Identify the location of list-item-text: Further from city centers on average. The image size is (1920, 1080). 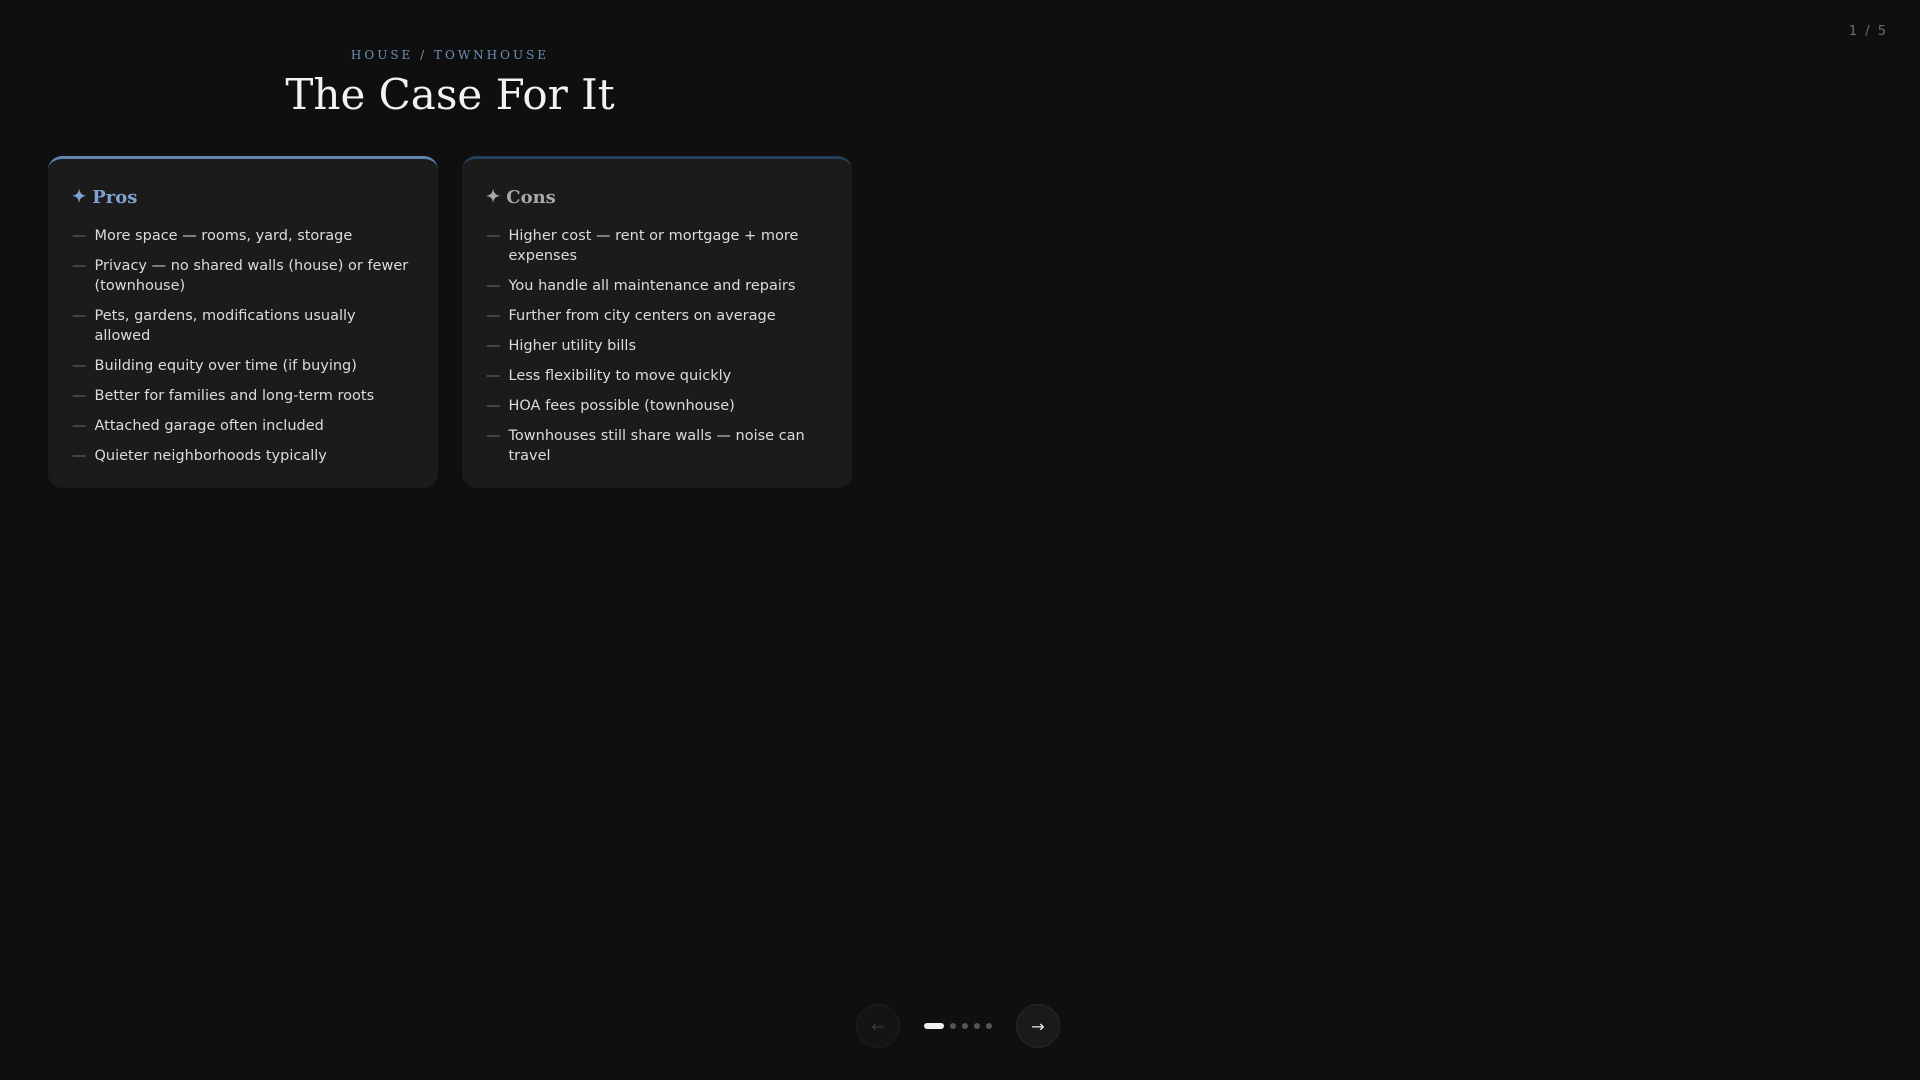
(642, 316).